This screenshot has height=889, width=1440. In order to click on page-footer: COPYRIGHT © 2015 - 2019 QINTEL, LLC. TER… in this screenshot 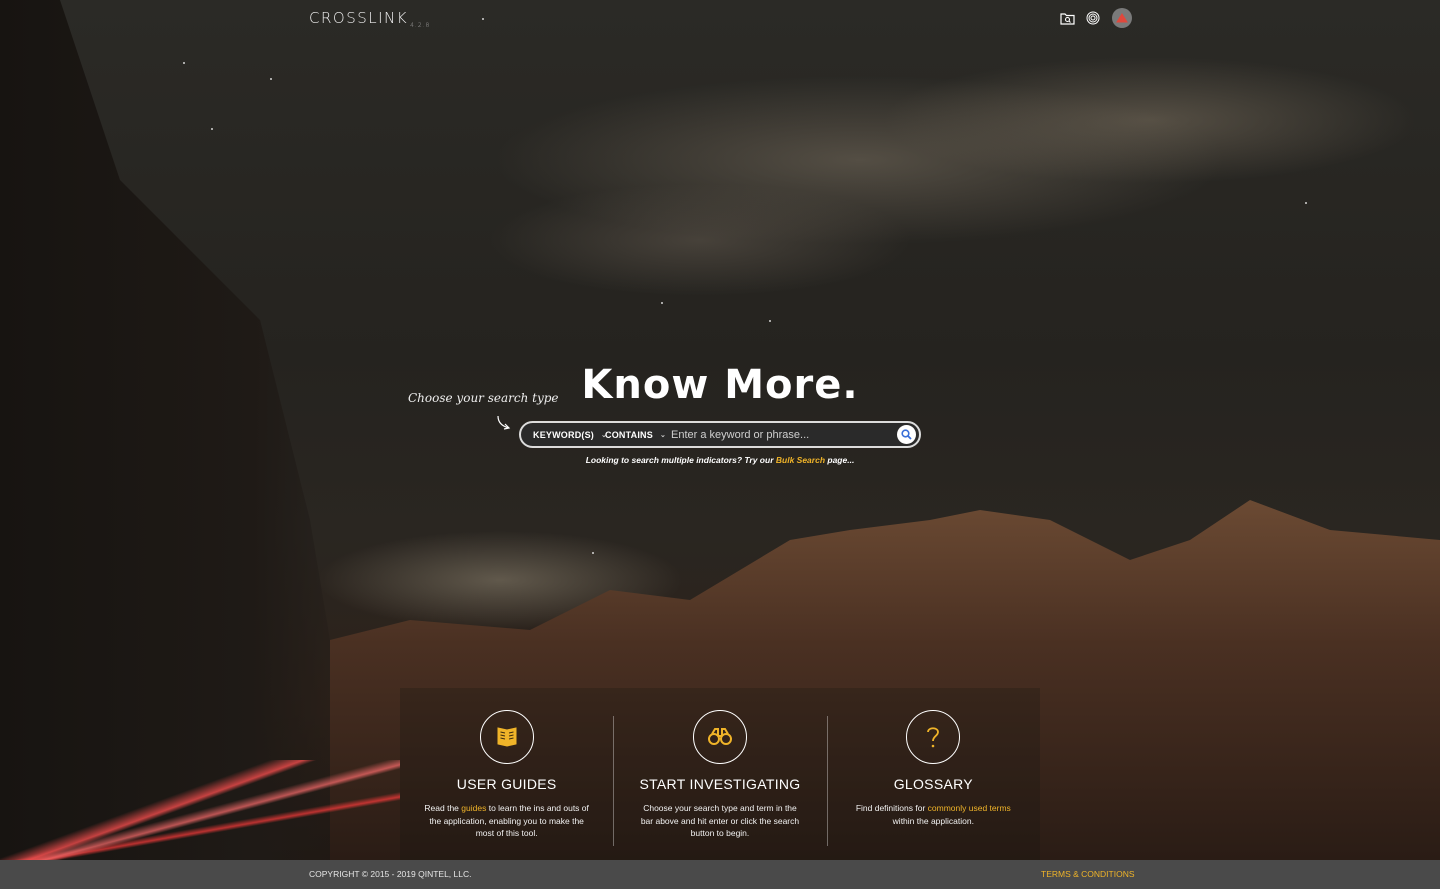, I will do `click(720, 874)`.